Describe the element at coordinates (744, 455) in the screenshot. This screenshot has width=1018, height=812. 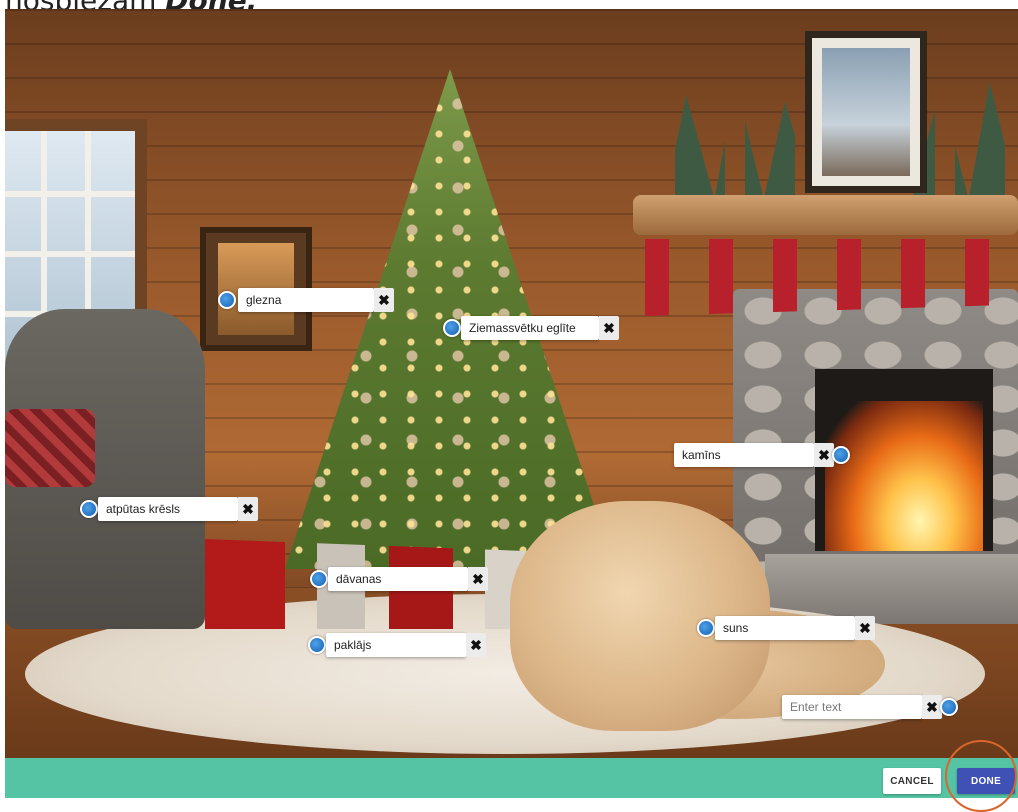
I see `tag-label: kamīns` at that location.